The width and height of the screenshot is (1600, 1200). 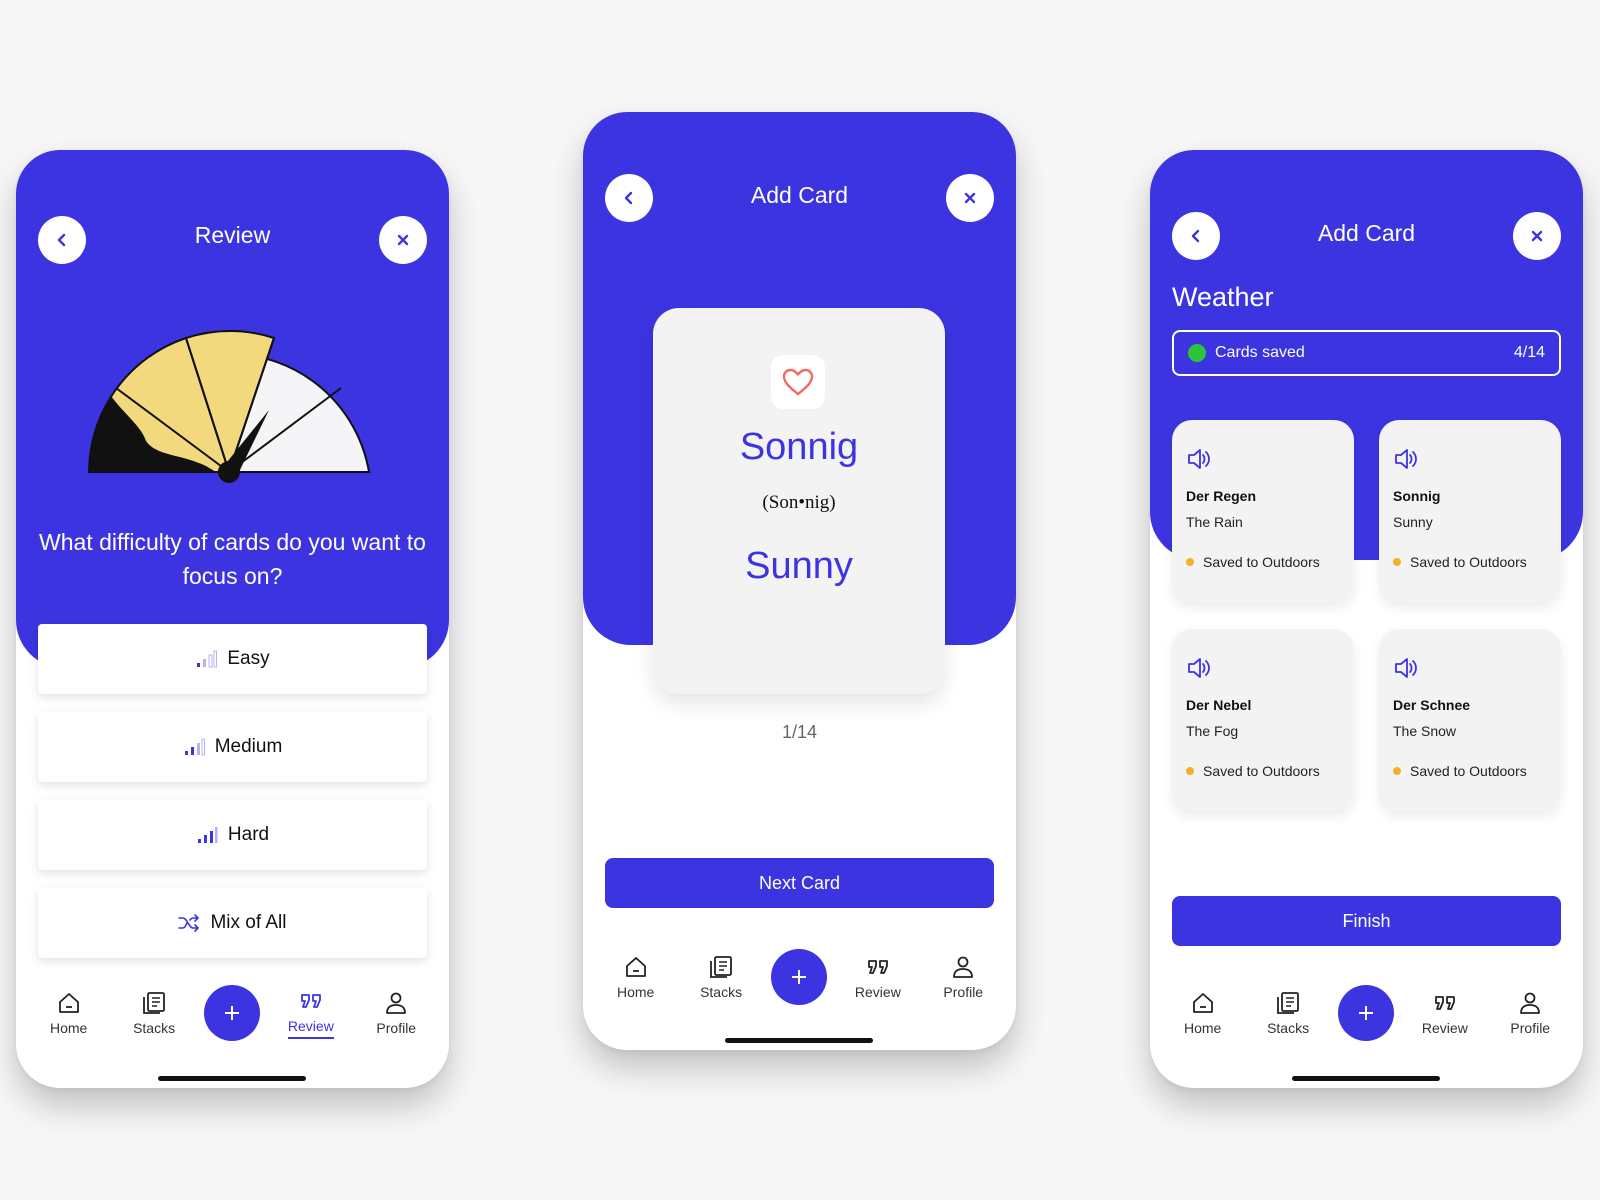 What do you see at coordinates (229, 406) in the screenshot?
I see `difficulty-gauge` at bounding box center [229, 406].